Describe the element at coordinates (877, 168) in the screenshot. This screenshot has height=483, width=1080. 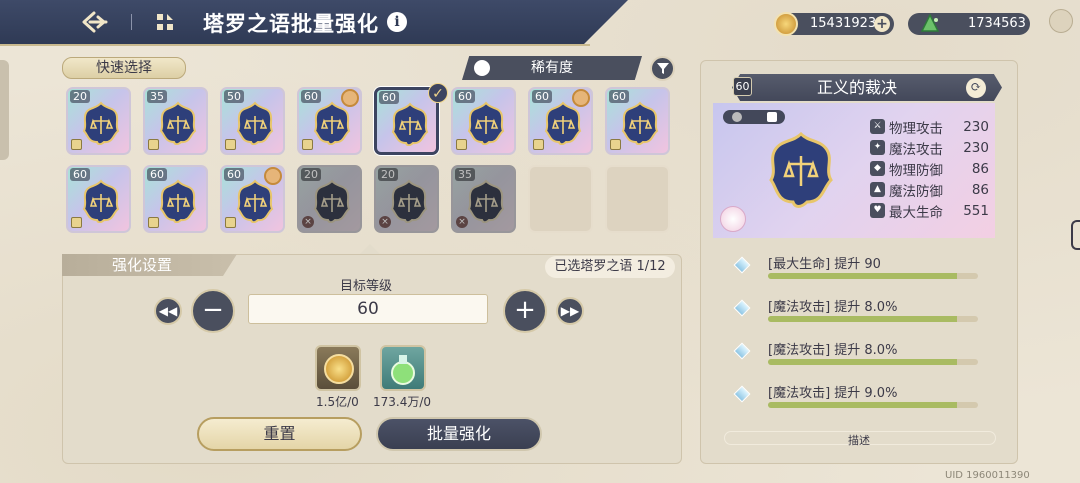
I see `shield-icon: ◆` at that location.